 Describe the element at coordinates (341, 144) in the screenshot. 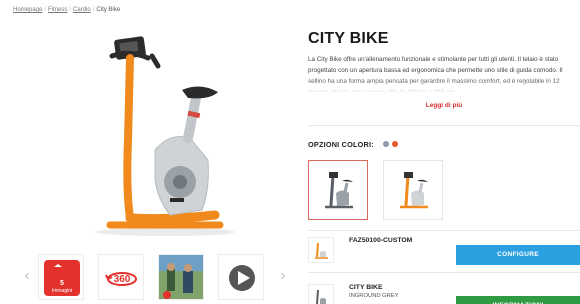

I see `color-options-label: OPZIONI COLORI:` at that location.